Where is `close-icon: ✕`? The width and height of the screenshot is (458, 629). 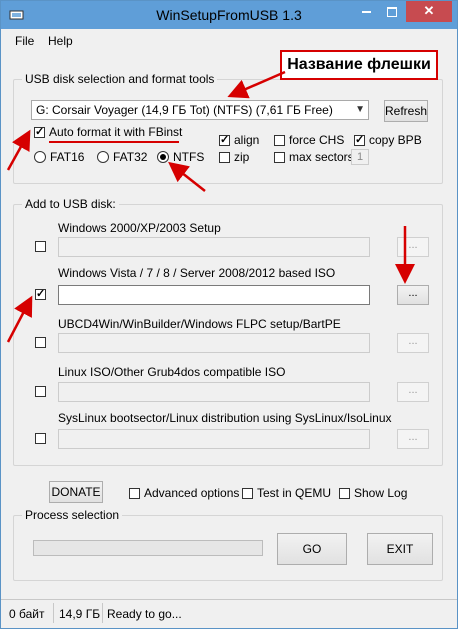 close-icon: ✕ is located at coordinates (429, 10).